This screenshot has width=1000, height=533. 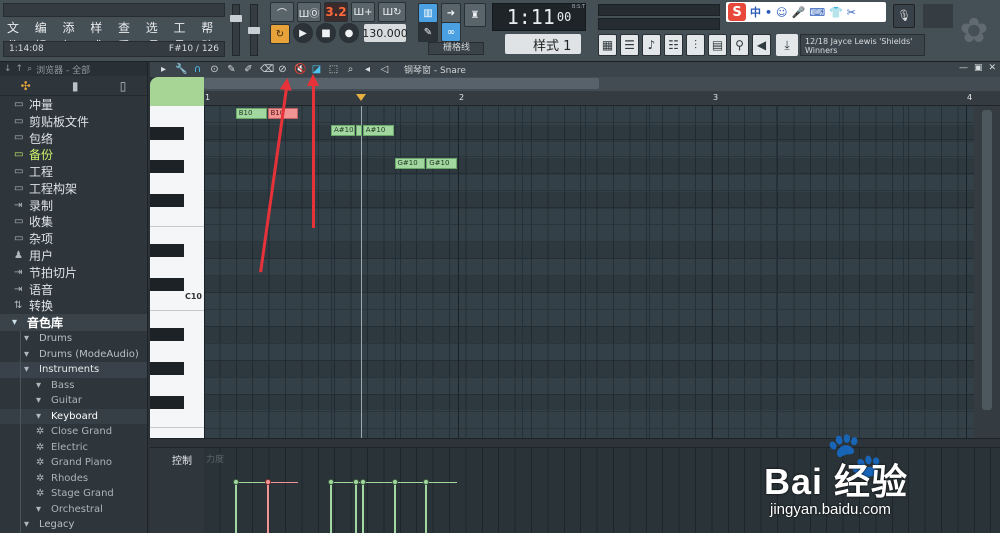 What do you see at coordinates (359, 130) in the screenshot?
I see `note` at bounding box center [359, 130].